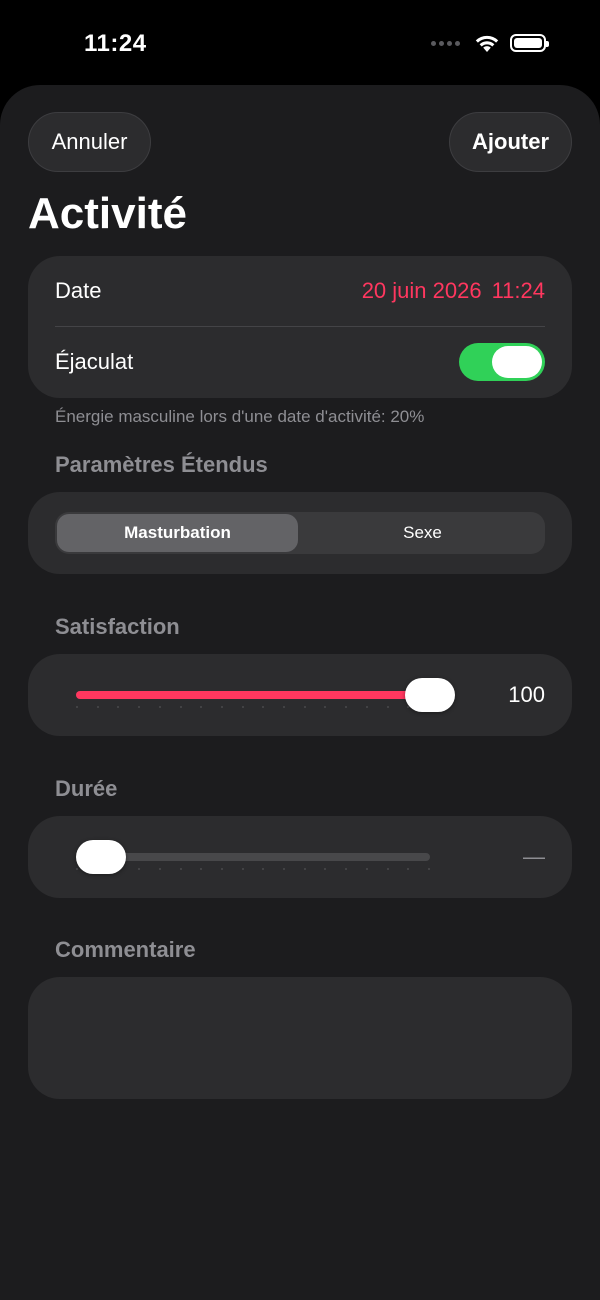 This screenshot has width=600, height=1300. I want to click on activity-type-card: Masturbation Sexe, so click(300, 533).